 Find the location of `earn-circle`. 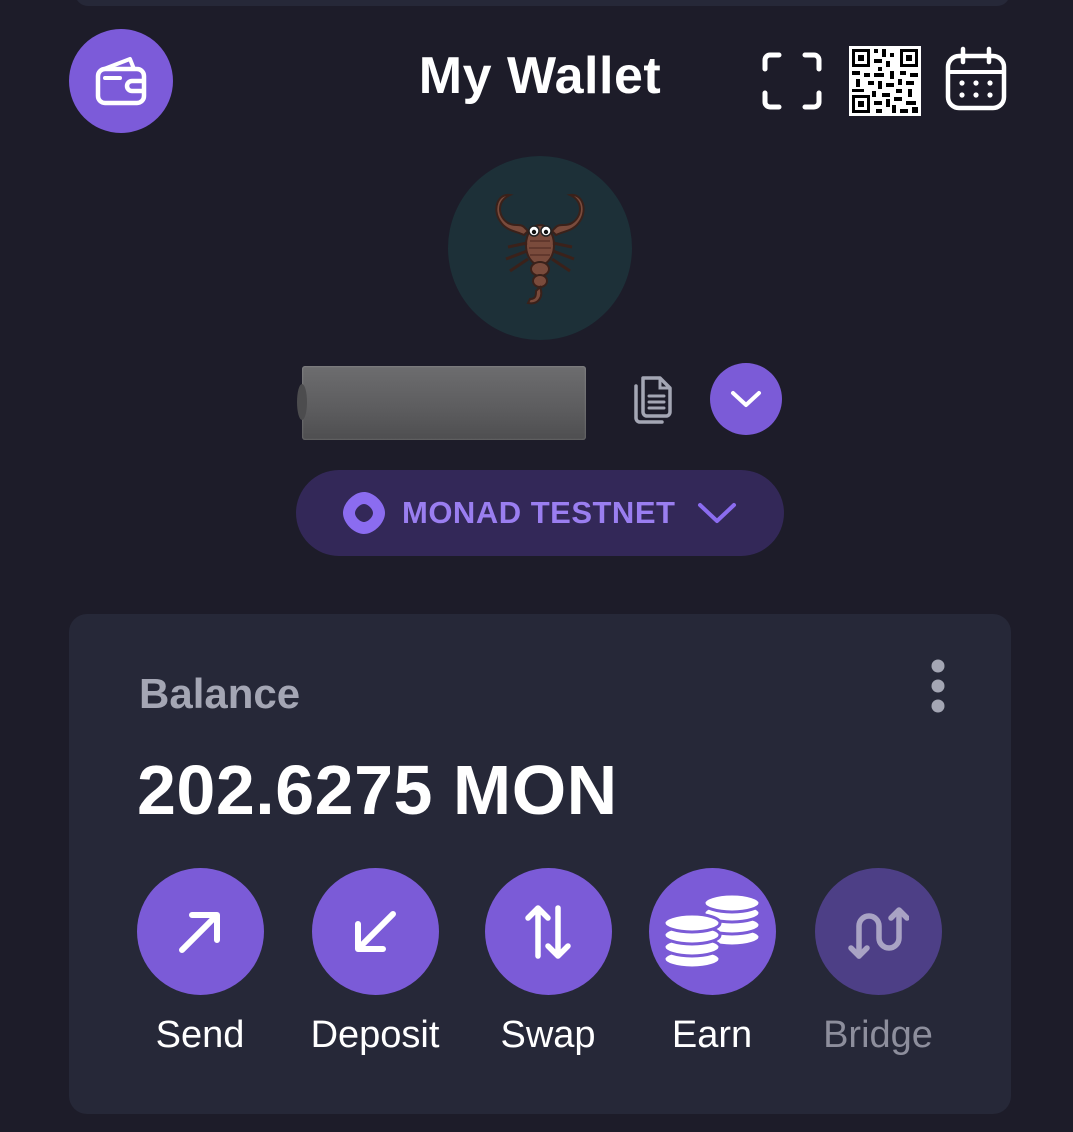

earn-circle is located at coordinates (712, 931).